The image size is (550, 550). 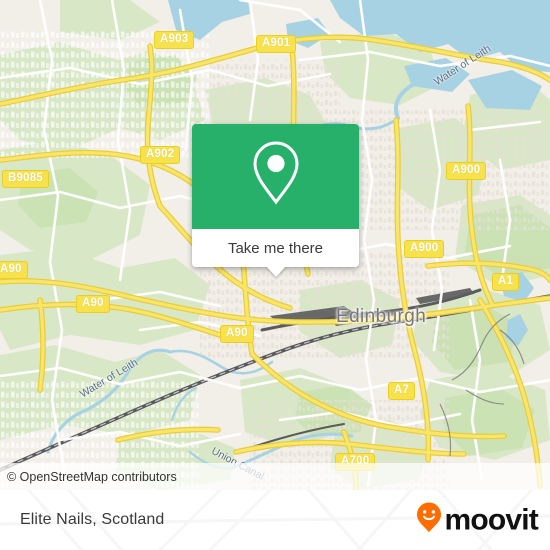 I want to click on popup-footer: Take me there, so click(x=275, y=253).